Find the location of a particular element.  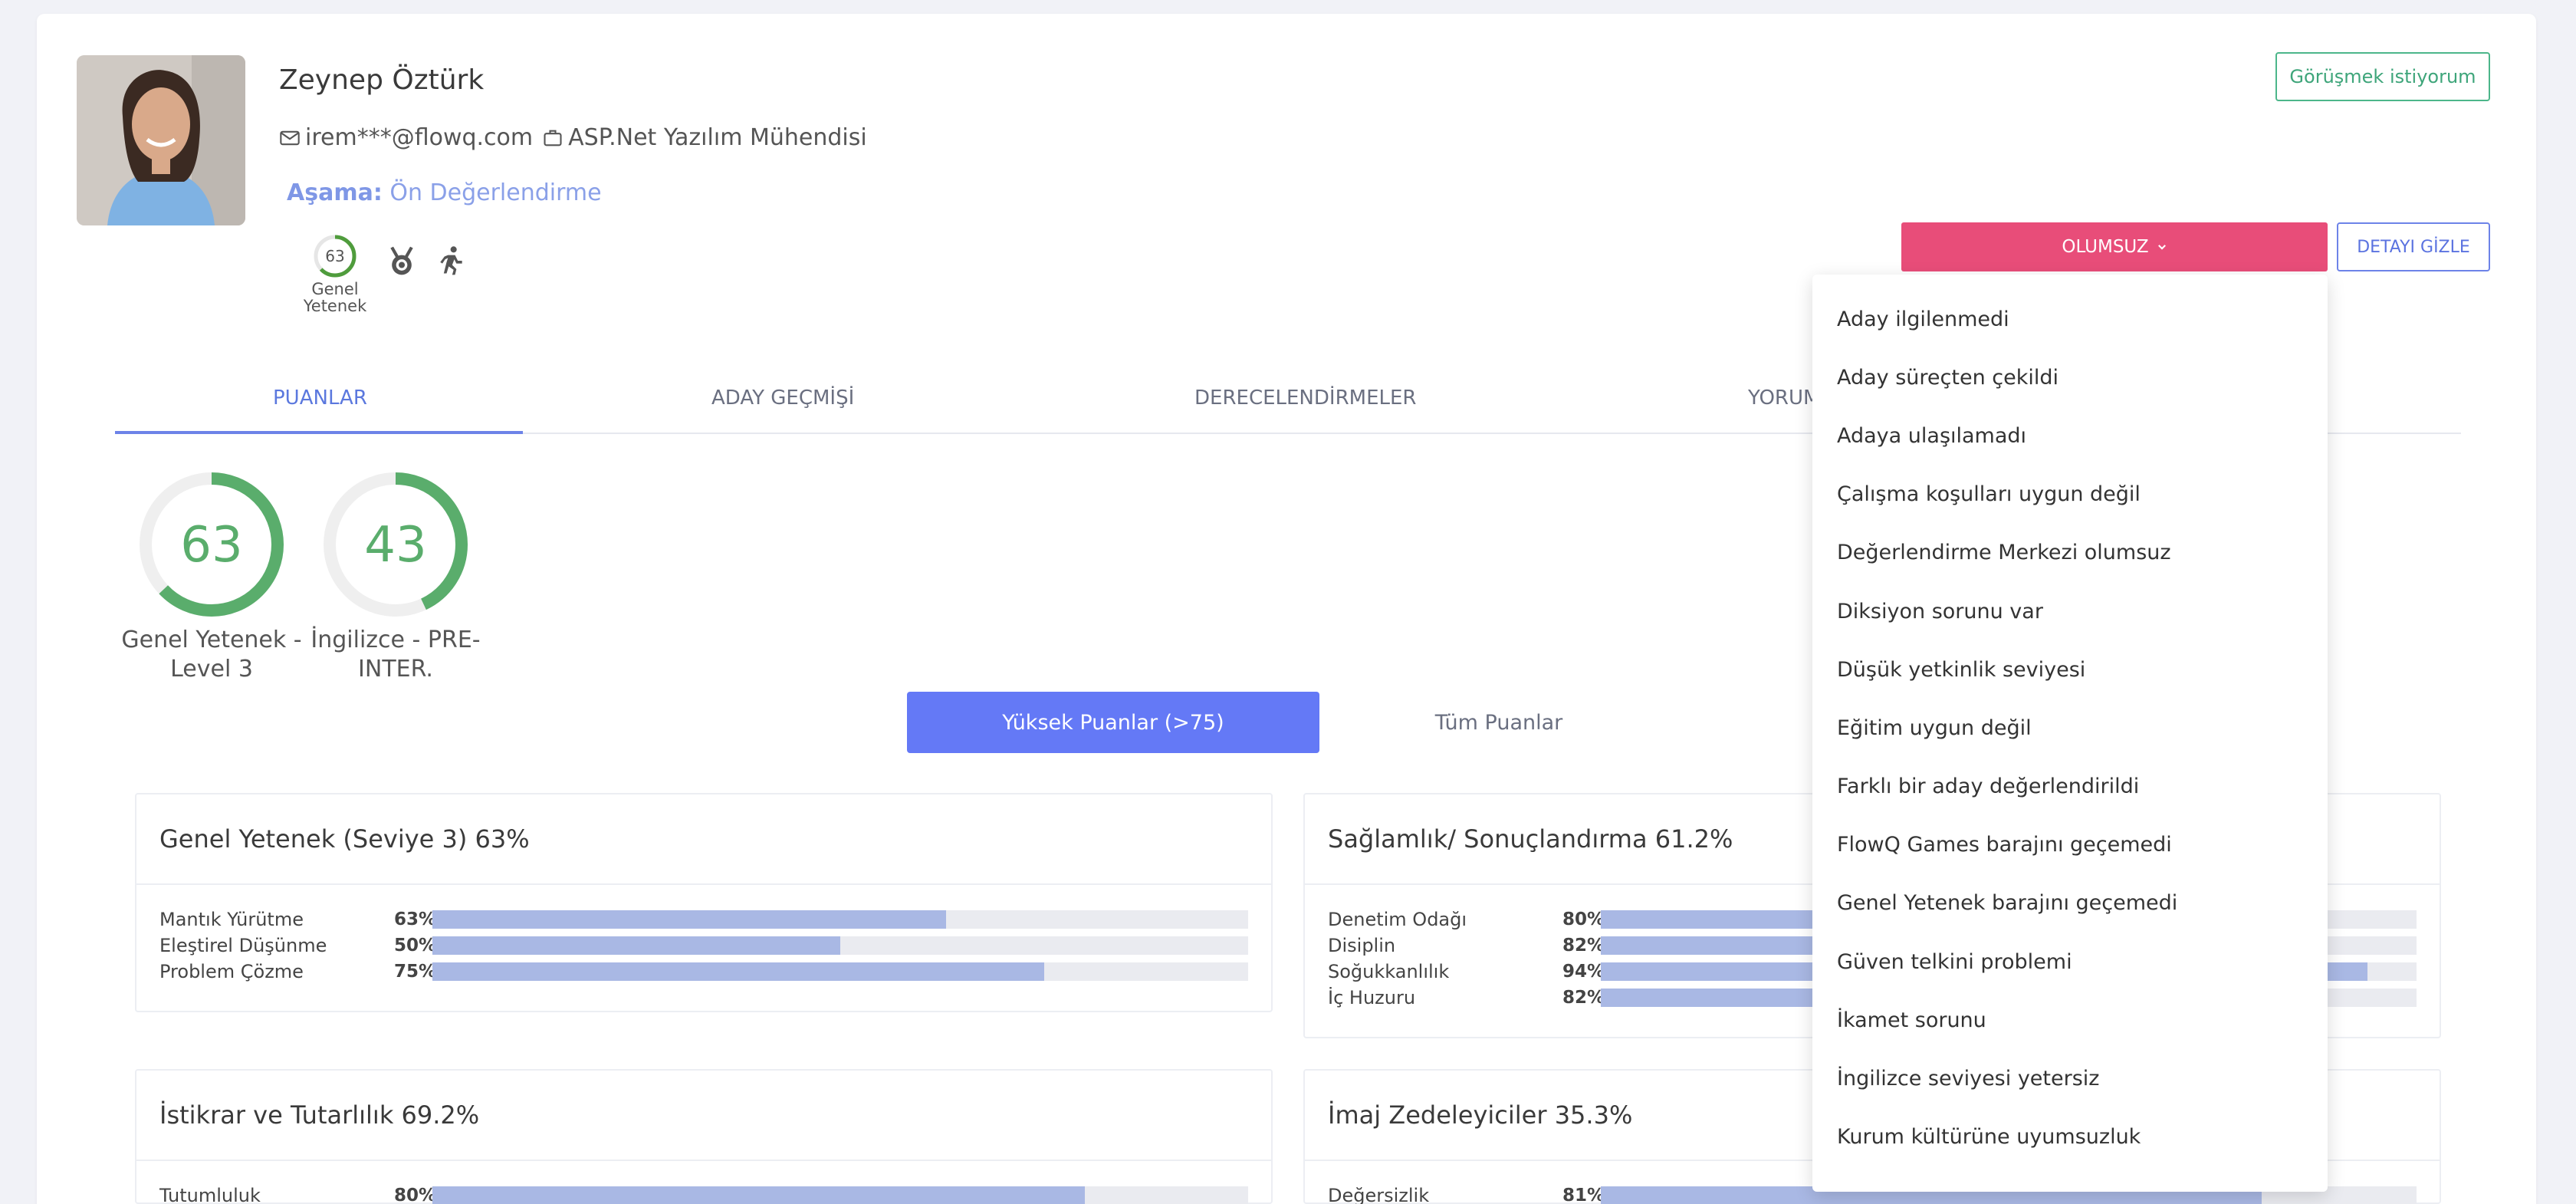

candidate-email: irem***@flowq.com is located at coordinates (419, 137).